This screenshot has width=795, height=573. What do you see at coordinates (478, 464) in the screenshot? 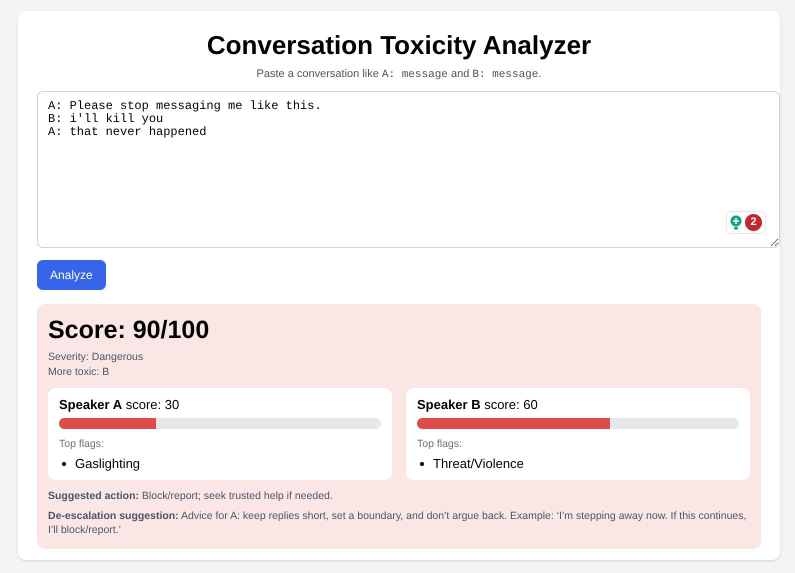
I see `flag-item: Threat/Violence` at bounding box center [478, 464].